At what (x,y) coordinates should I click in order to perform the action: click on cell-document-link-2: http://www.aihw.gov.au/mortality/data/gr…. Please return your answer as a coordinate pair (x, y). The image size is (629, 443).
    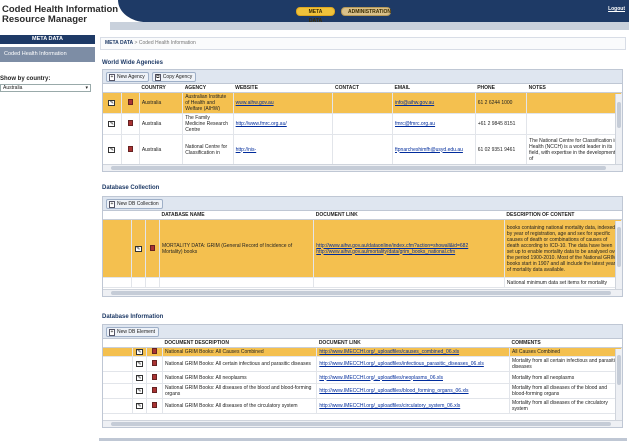
    Looking at the image, I should click on (385, 252).